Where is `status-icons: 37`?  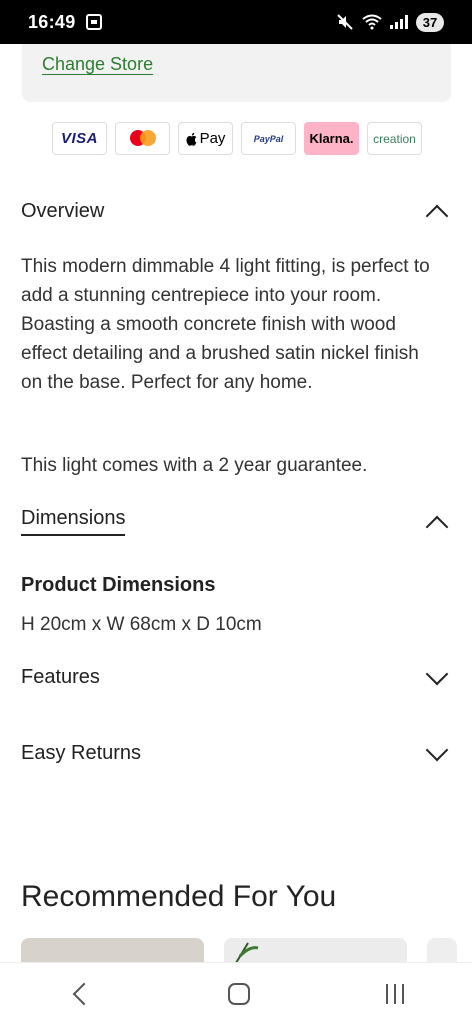 status-icons: 37 is located at coordinates (390, 22).